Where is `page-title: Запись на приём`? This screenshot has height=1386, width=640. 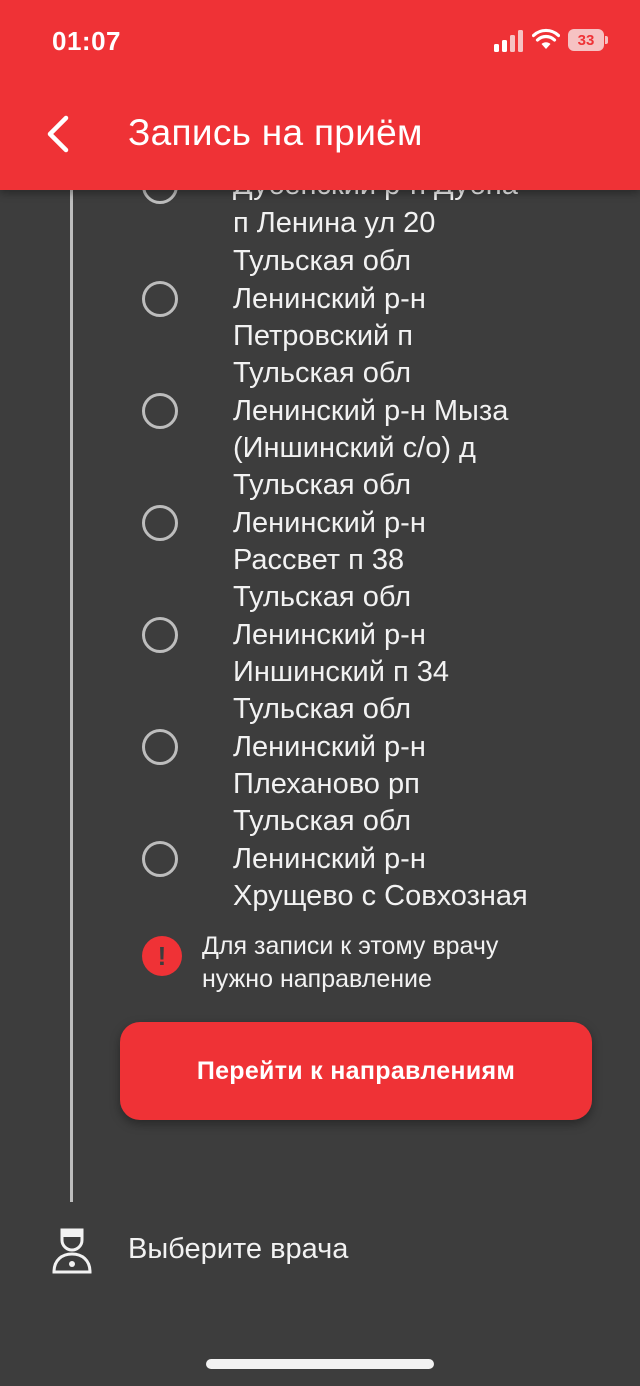 page-title: Запись на приём is located at coordinates (275, 132).